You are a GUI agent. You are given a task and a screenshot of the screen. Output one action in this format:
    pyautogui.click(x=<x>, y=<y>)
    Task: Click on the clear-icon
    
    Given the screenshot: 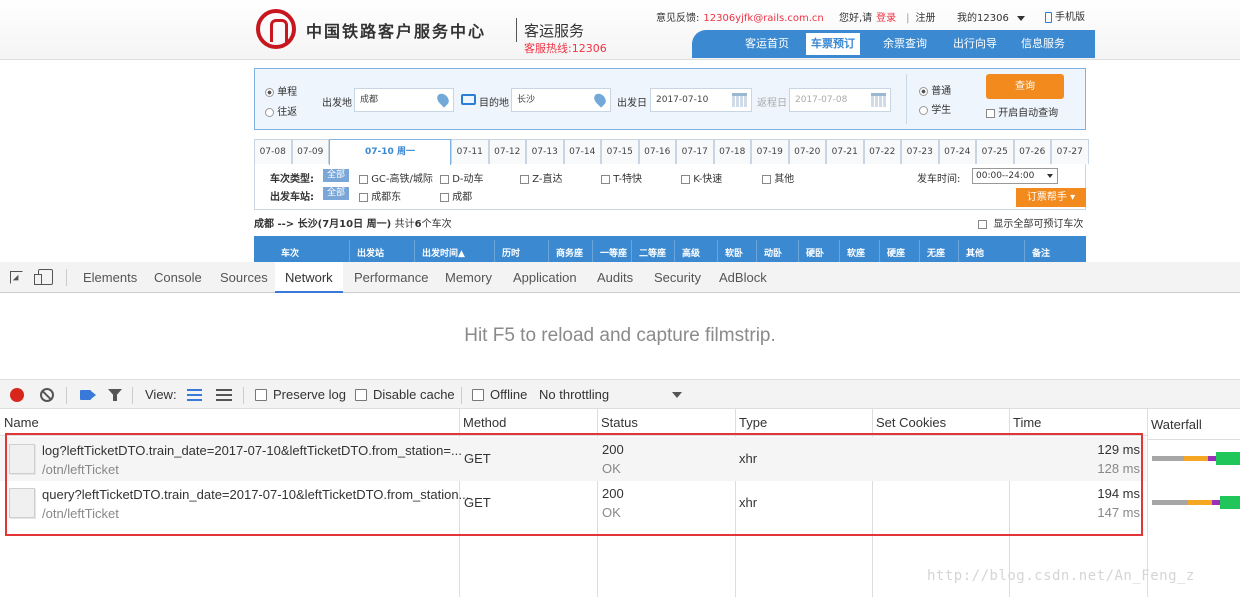 What is the action you would take?
    pyautogui.click(x=47, y=395)
    